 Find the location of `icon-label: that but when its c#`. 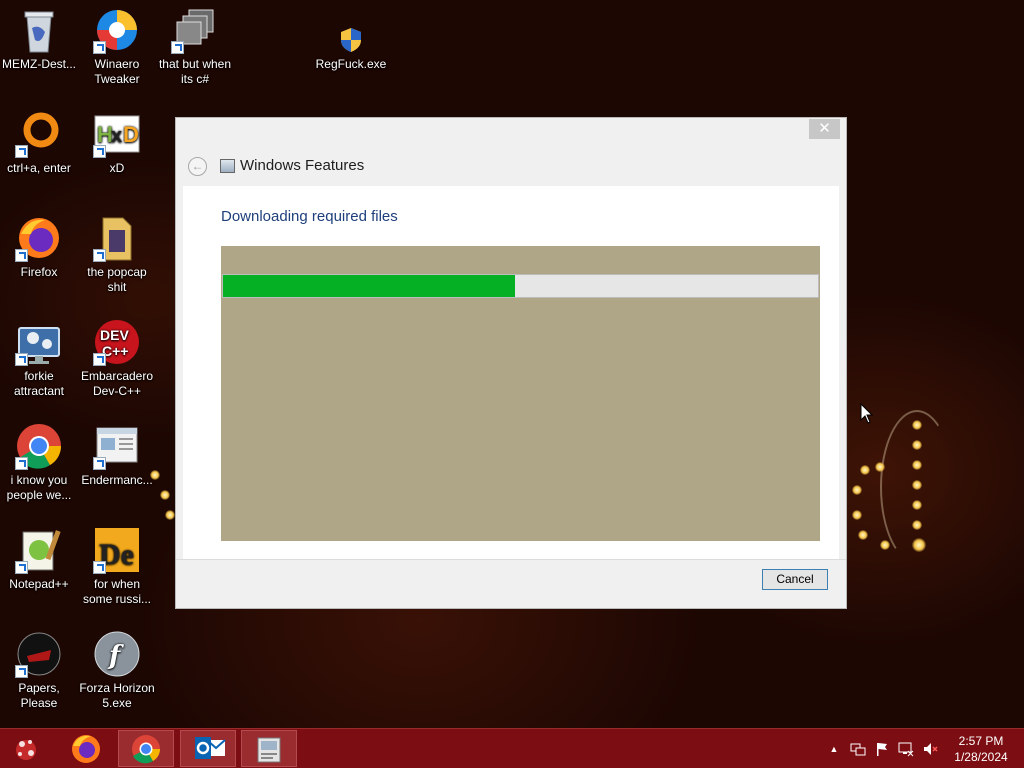

icon-label: that but when its c# is located at coordinates (195, 71).